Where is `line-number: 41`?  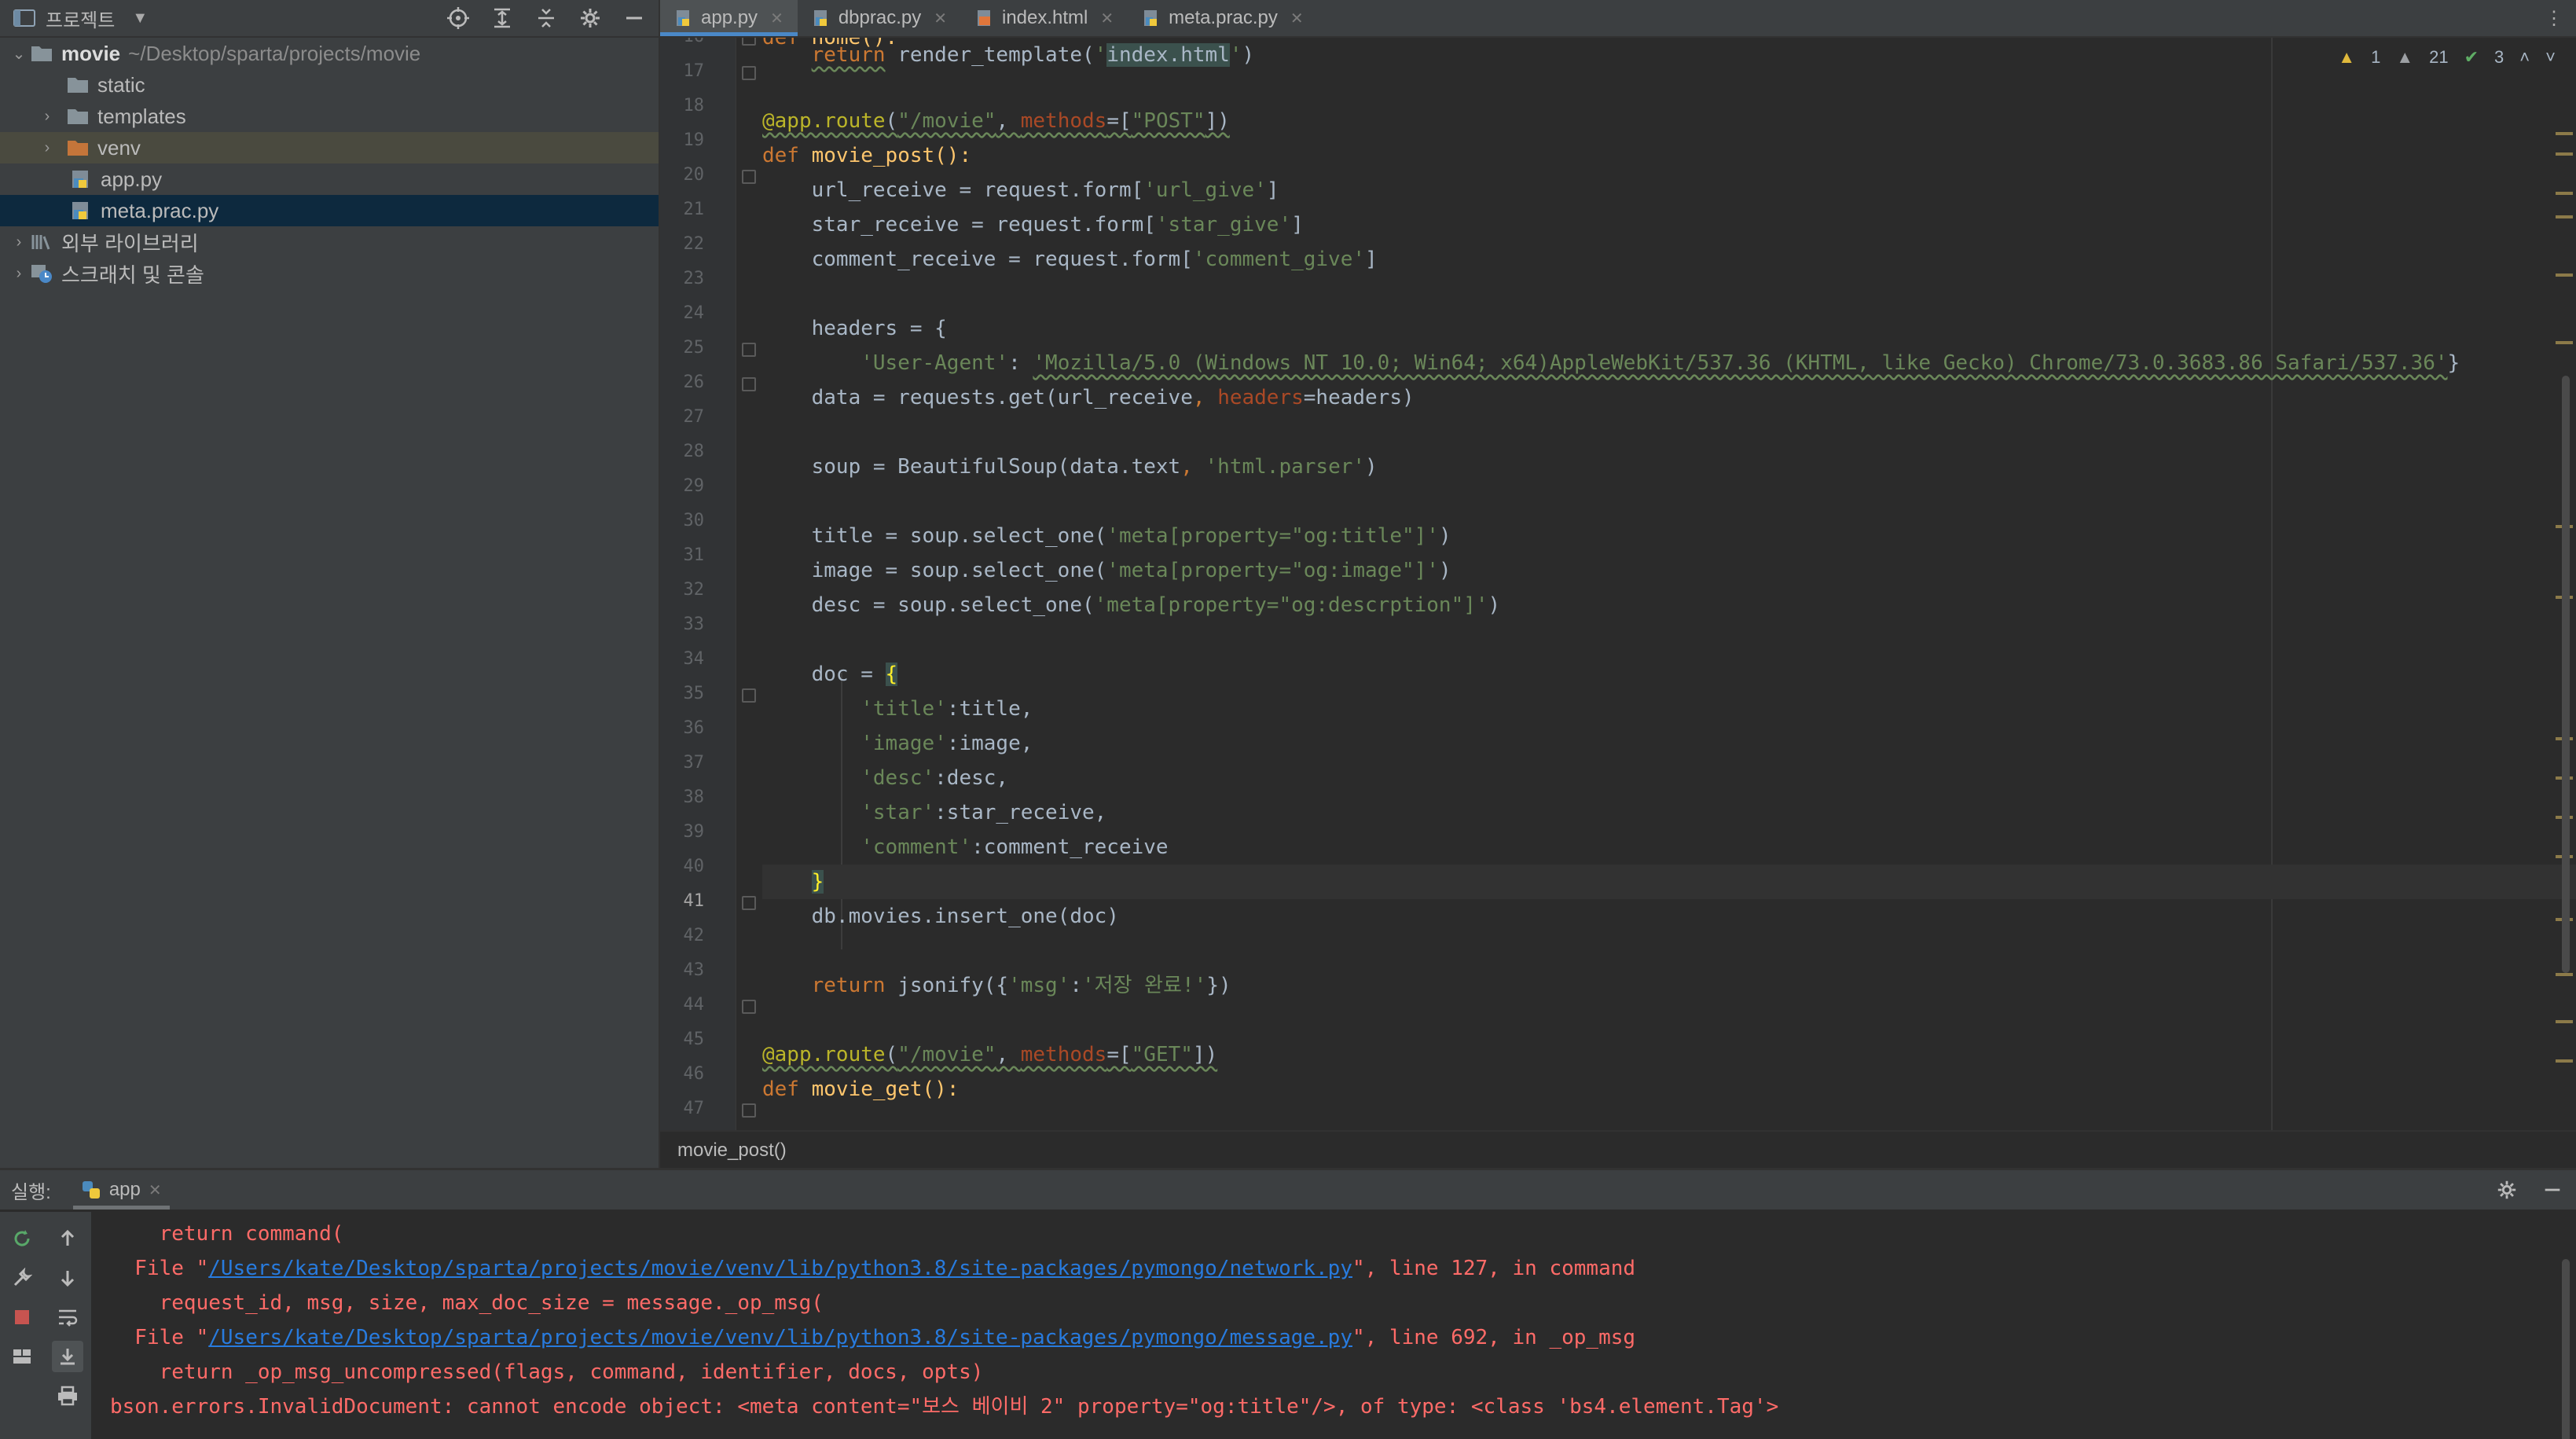
line-number: 41 is located at coordinates (694, 901).